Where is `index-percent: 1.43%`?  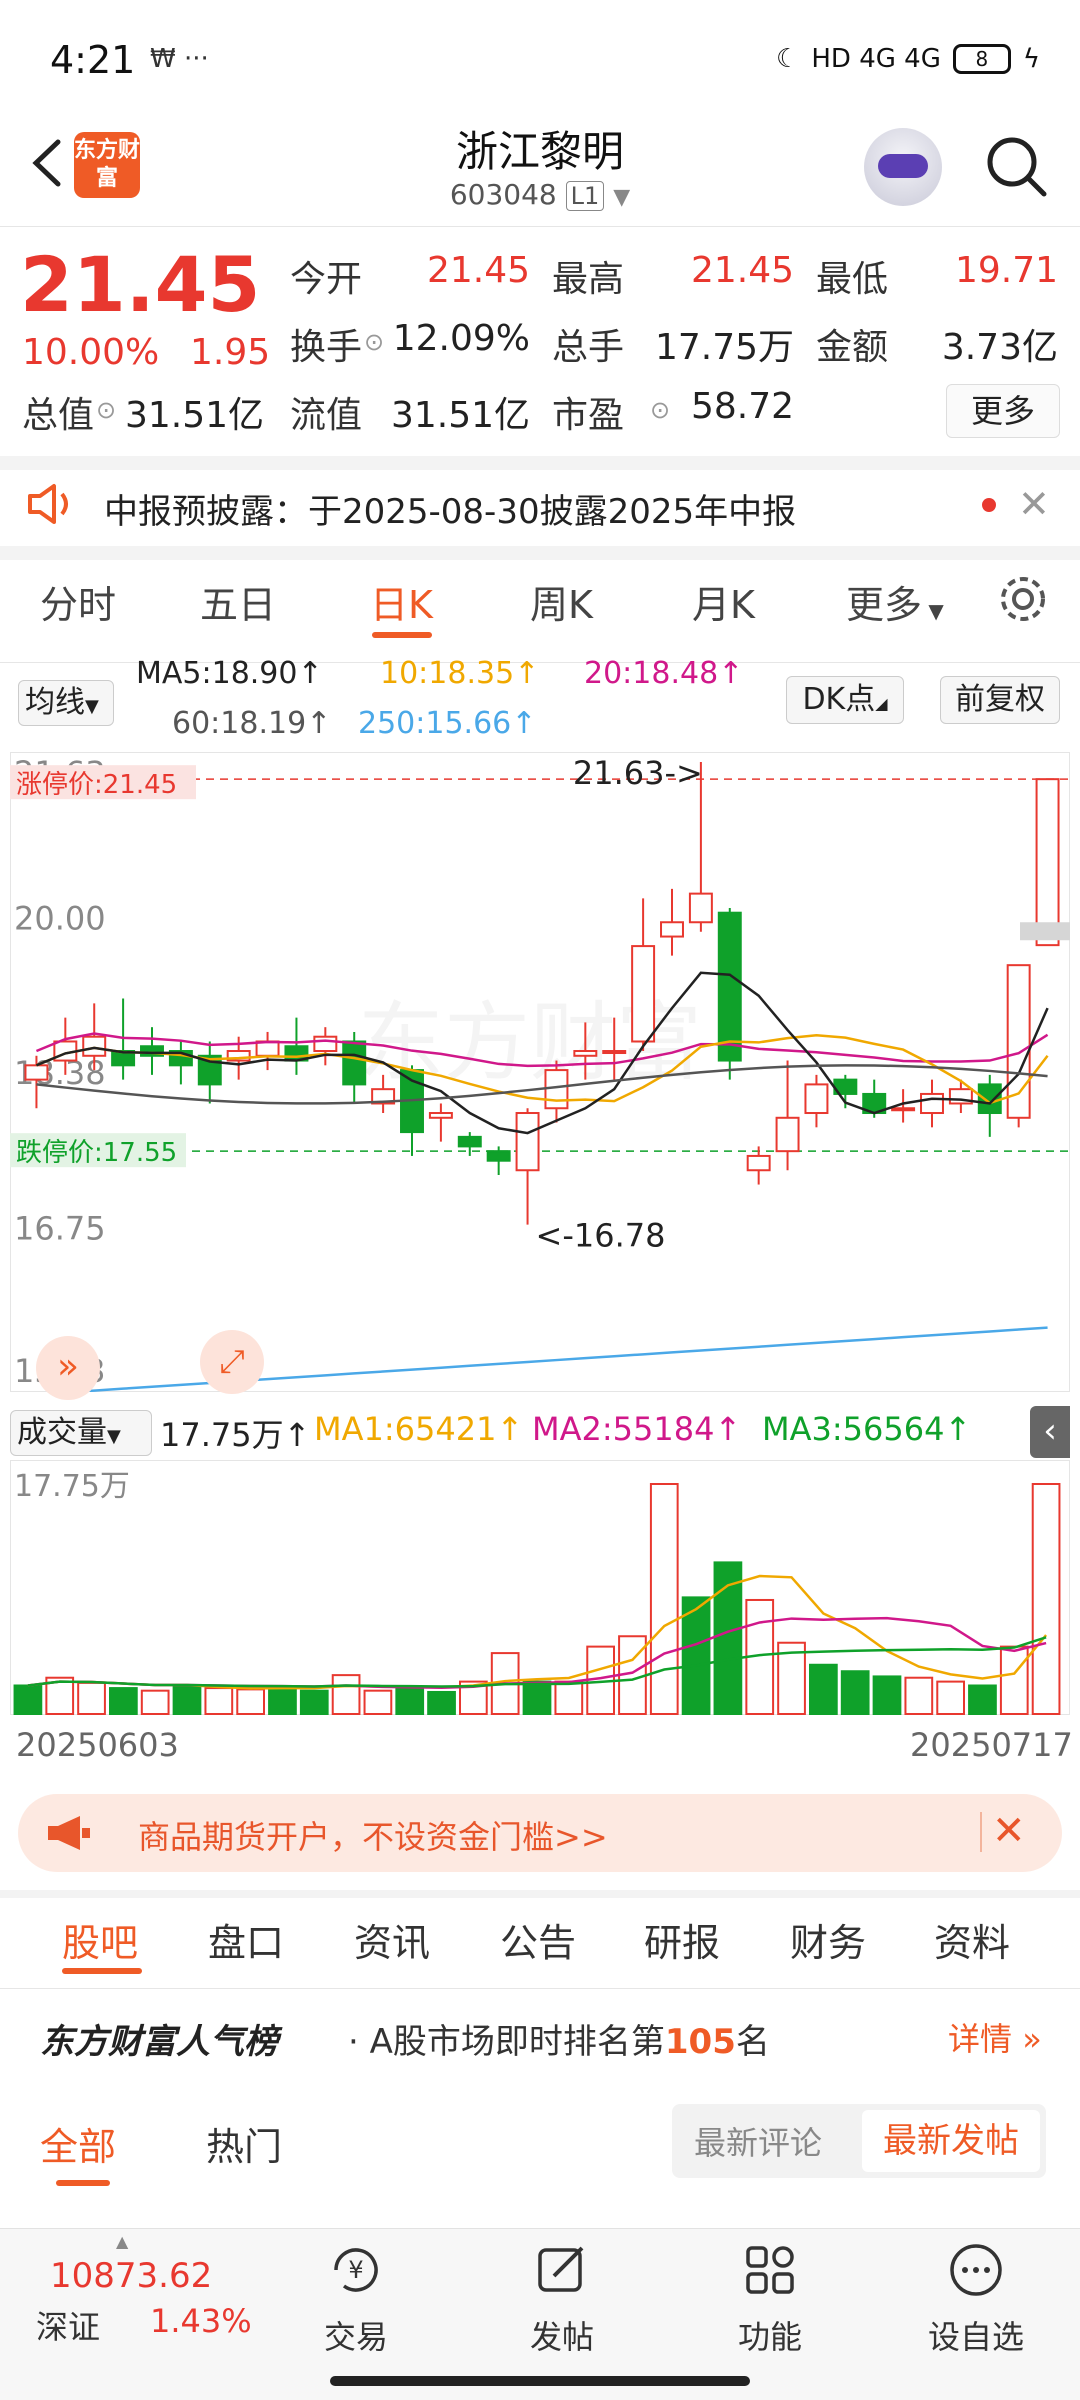
index-percent: 1.43% is located at coordinates (201, 2321).